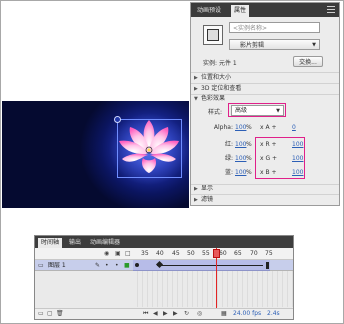 This screenshot has height=324, width=344. I want to click on frame-number: 70, so click(254, 253).